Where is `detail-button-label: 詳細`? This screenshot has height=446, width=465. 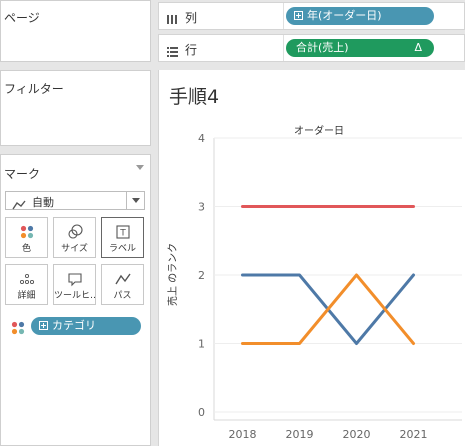 detail-button-label: 詳細 is located at coordinates (26, 296).